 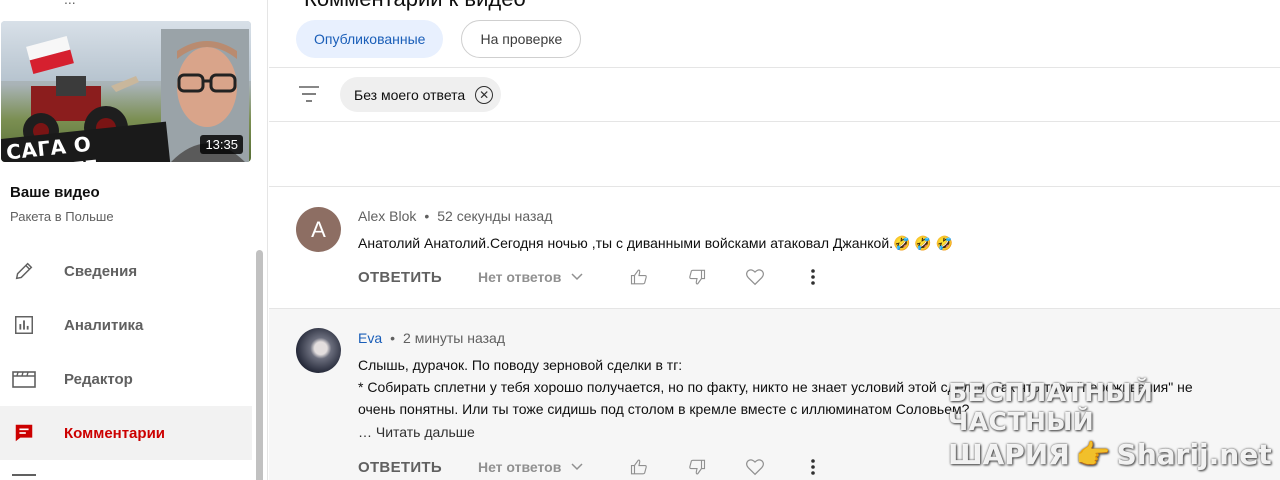 I want to click on pointing-hand-icon: 👉, so click(x=1093, y=454).